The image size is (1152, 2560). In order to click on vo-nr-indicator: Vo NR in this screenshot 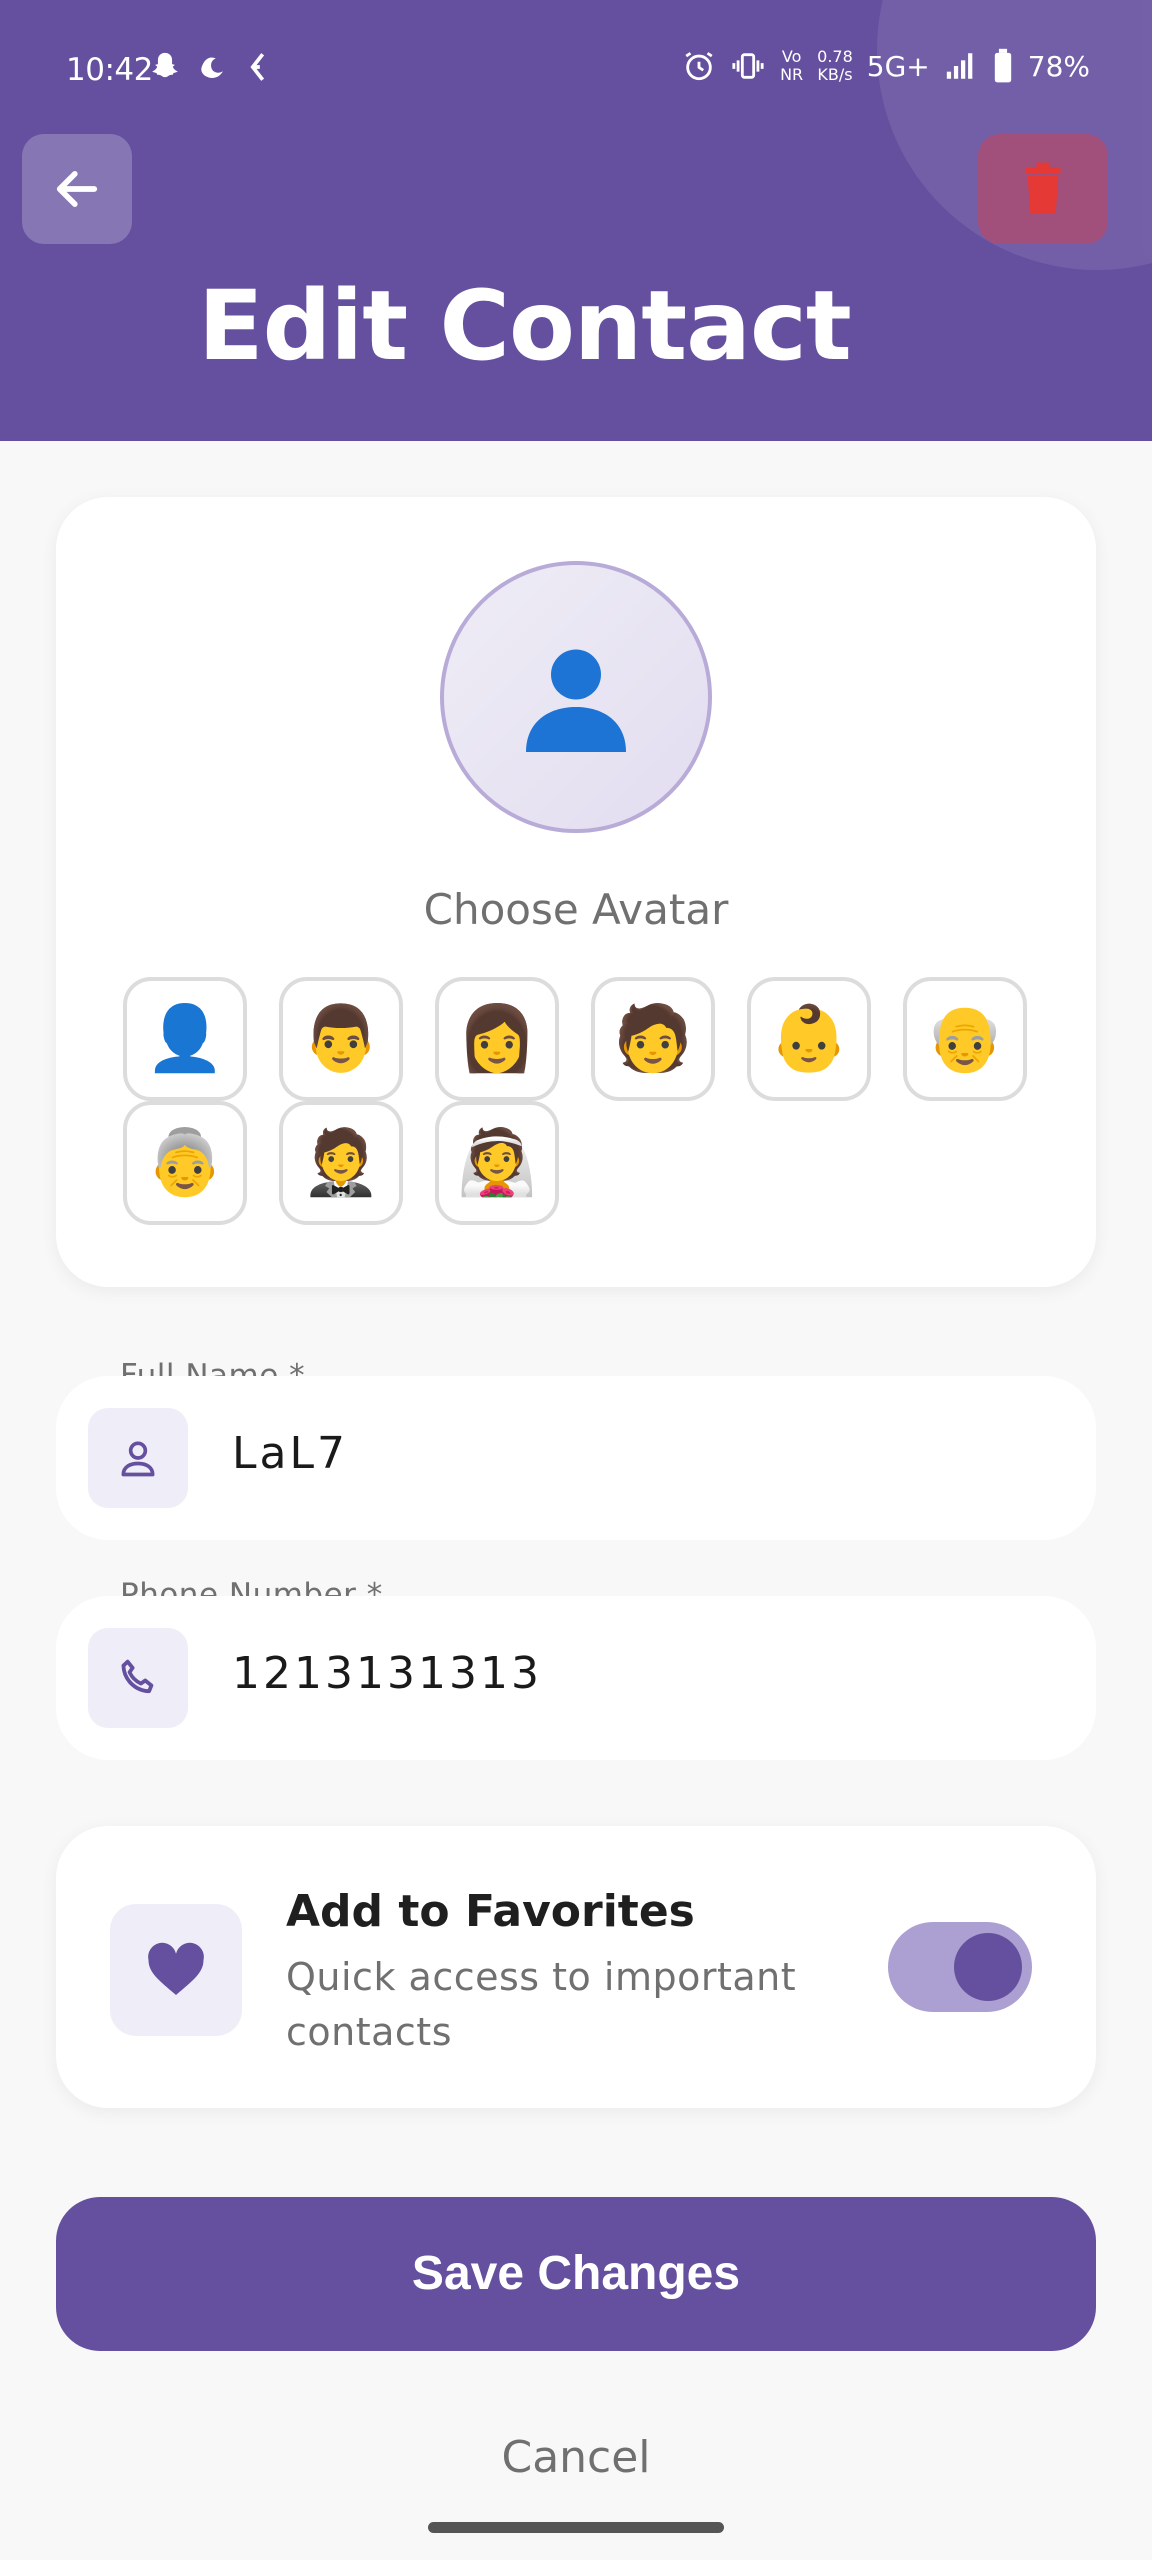, I will do `click(792, 65)`.